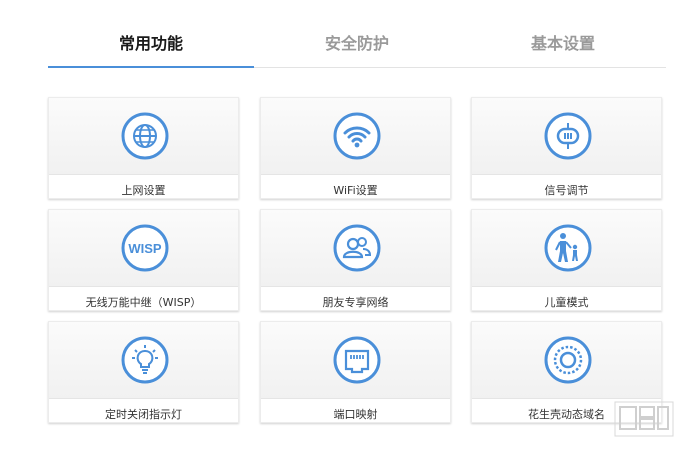  I want to click on card-friends-network: 朋友专享网络, so click(355, 260).